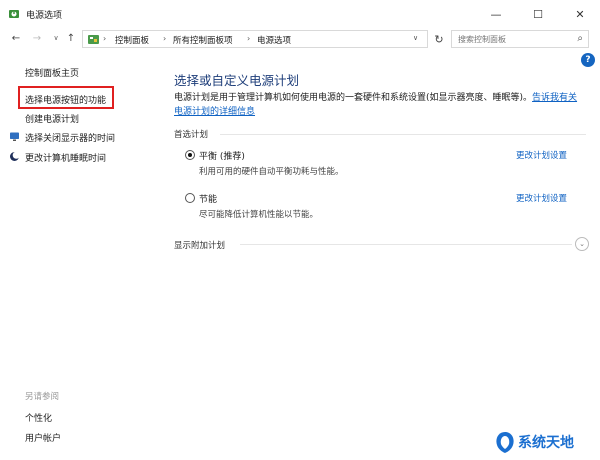 The height and width of the screenshot is (460, 600). What do you see at coordinates (191, 135) in the screenshot?
I see `preferred-plans-label: 首选计划` at bounding box center [191, 135].